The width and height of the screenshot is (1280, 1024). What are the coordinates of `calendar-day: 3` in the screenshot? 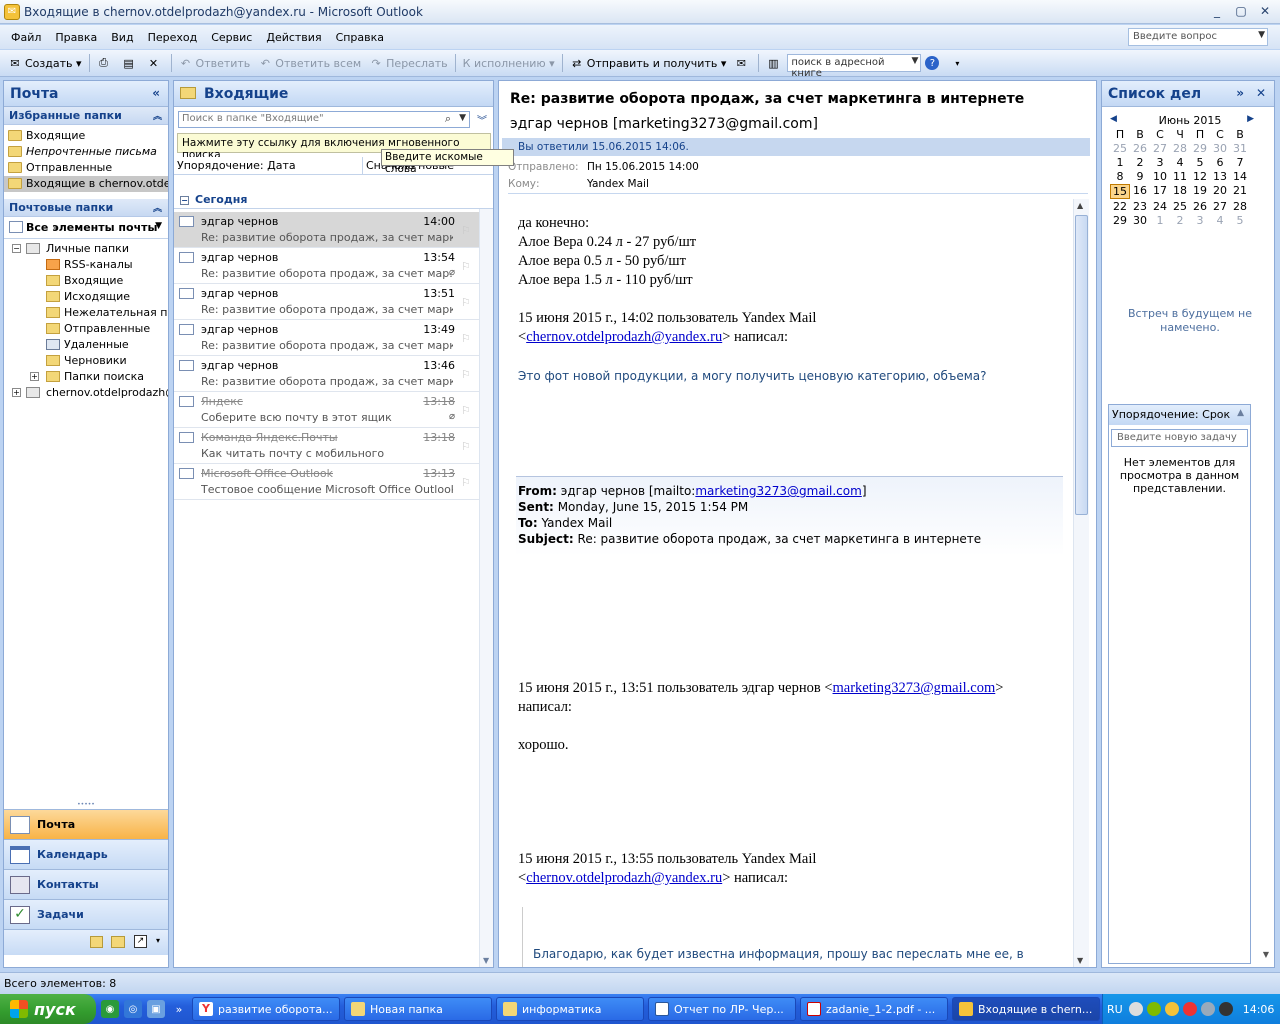 It's located at (1160, 162).